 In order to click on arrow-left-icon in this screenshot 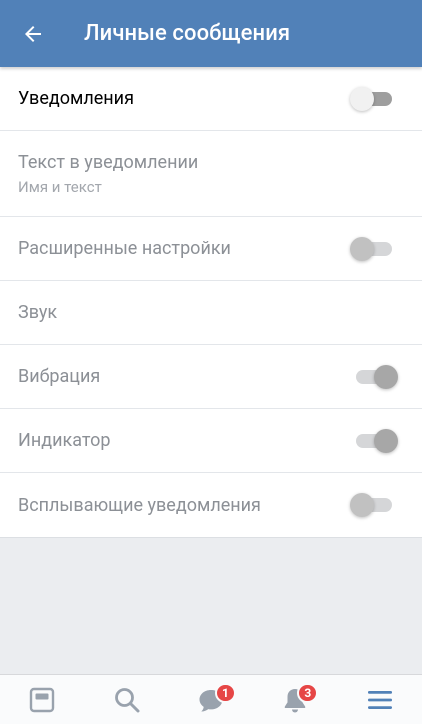, I will do `click(33, 33)`.